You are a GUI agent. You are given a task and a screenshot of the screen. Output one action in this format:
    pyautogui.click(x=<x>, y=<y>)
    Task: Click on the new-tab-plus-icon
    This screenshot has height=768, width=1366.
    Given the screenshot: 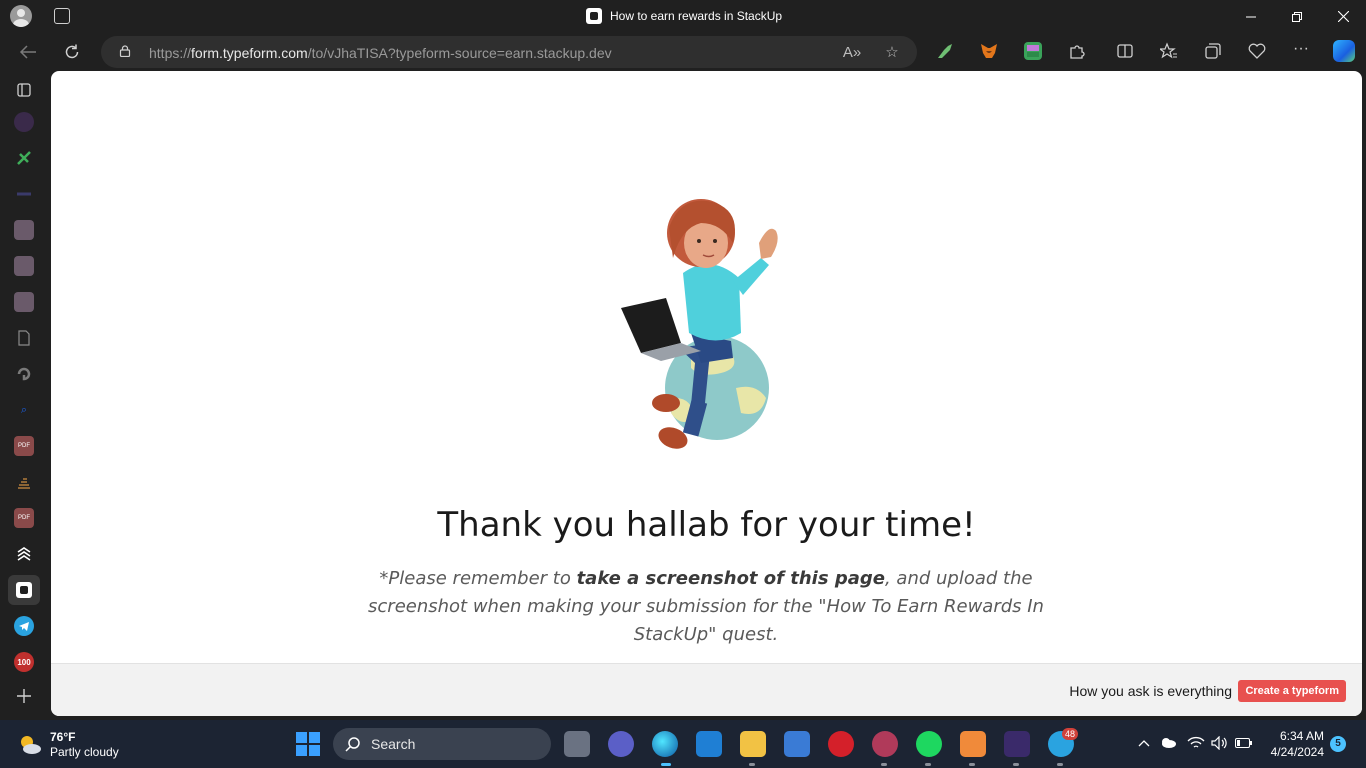 What is the action you would take?
    pyautogui.click(x=24, y=696)
    